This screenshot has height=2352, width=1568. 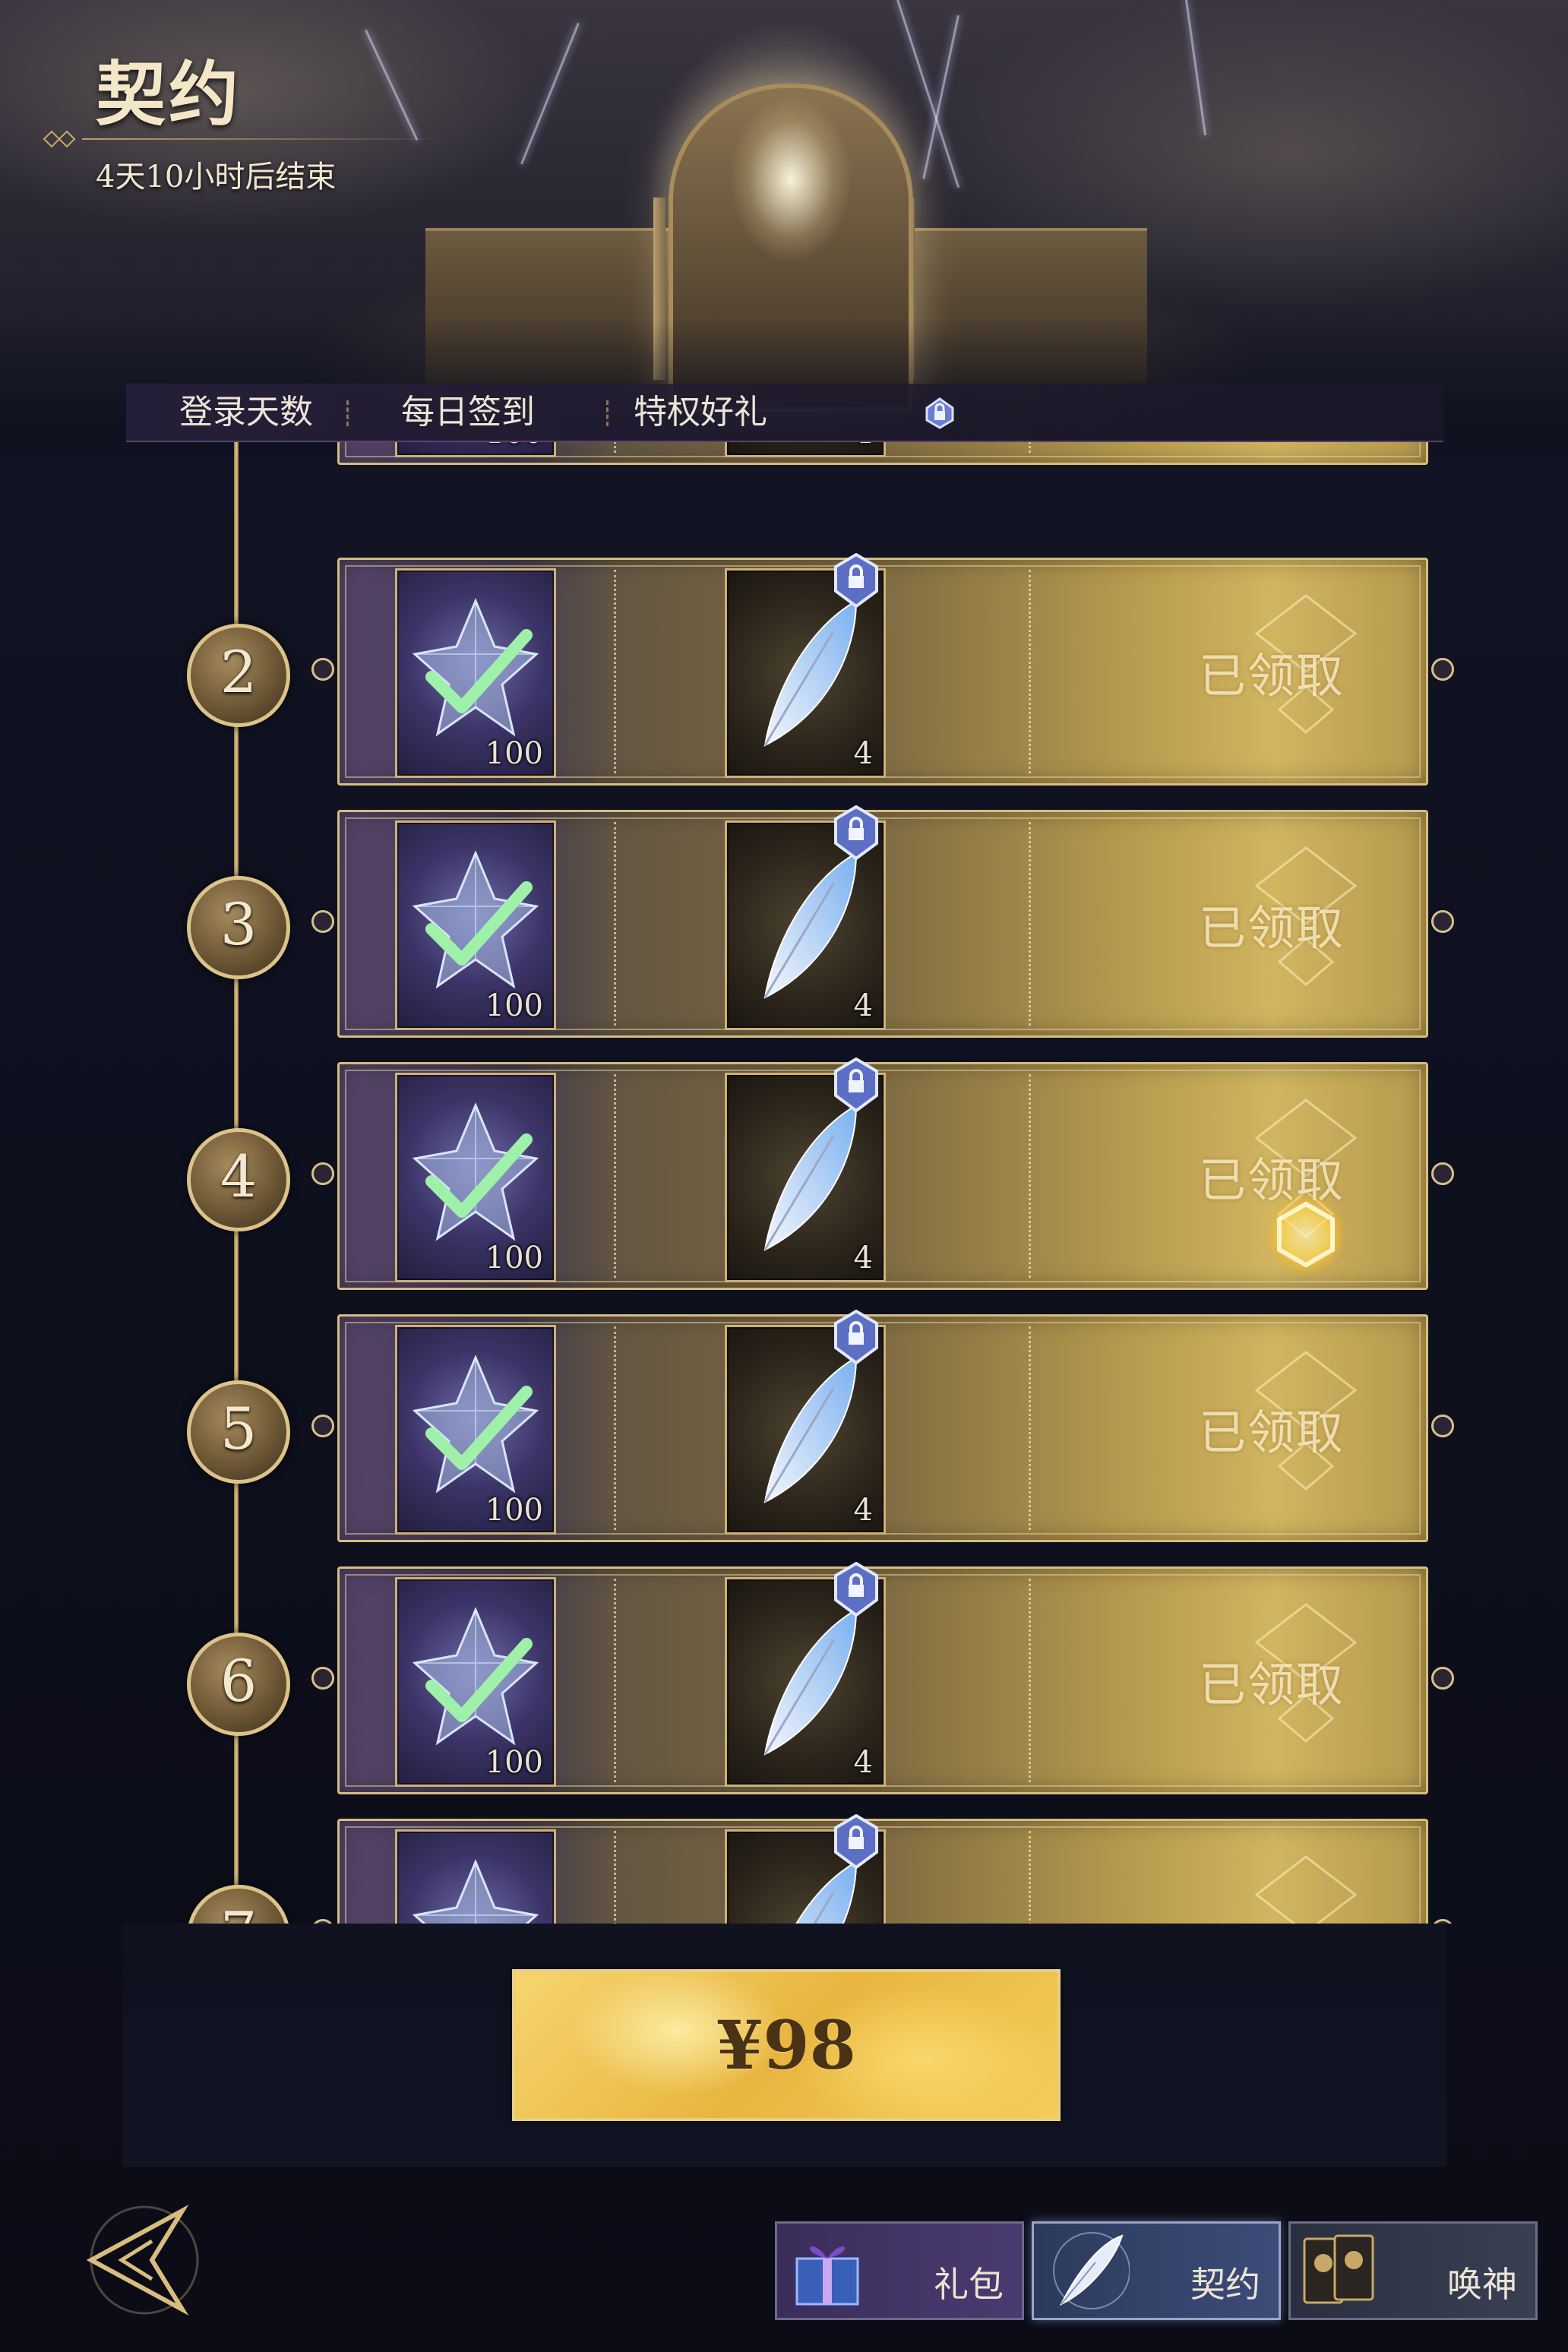 What do you see at coordinates (1482, 2285) in the screenshot?
I see `nav-summon-label: 唤神` at bounding box center [1482, 2285].